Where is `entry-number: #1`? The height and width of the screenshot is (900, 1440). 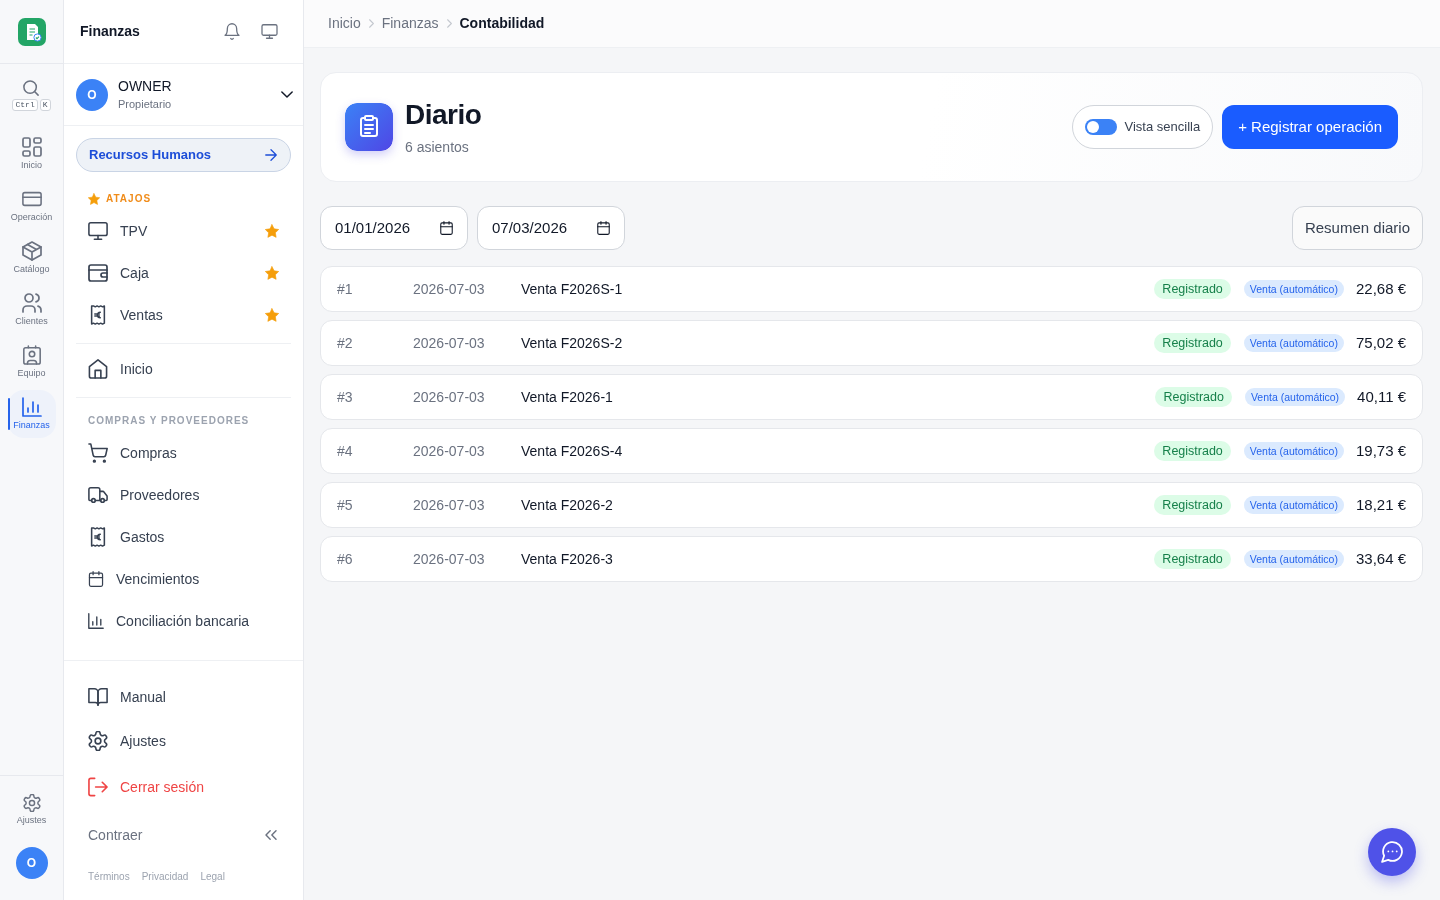
entry-number: #1 is located at coordinates (345, 289).